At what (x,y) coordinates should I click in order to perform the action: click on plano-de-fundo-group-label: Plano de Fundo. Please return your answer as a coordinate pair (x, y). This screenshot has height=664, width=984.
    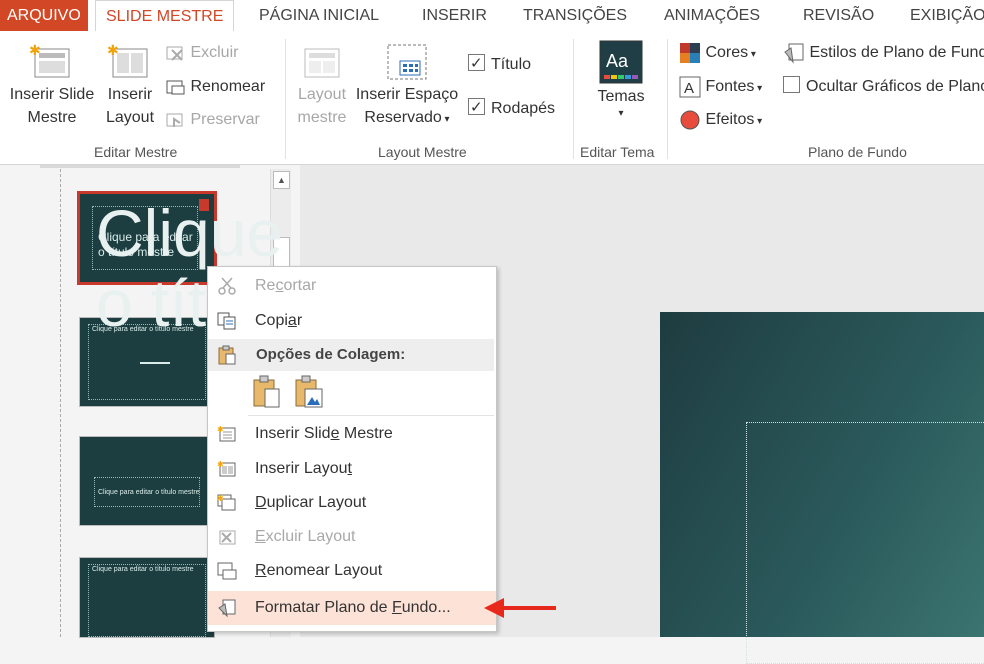
    Looking at the image, I should click on (857, 152).